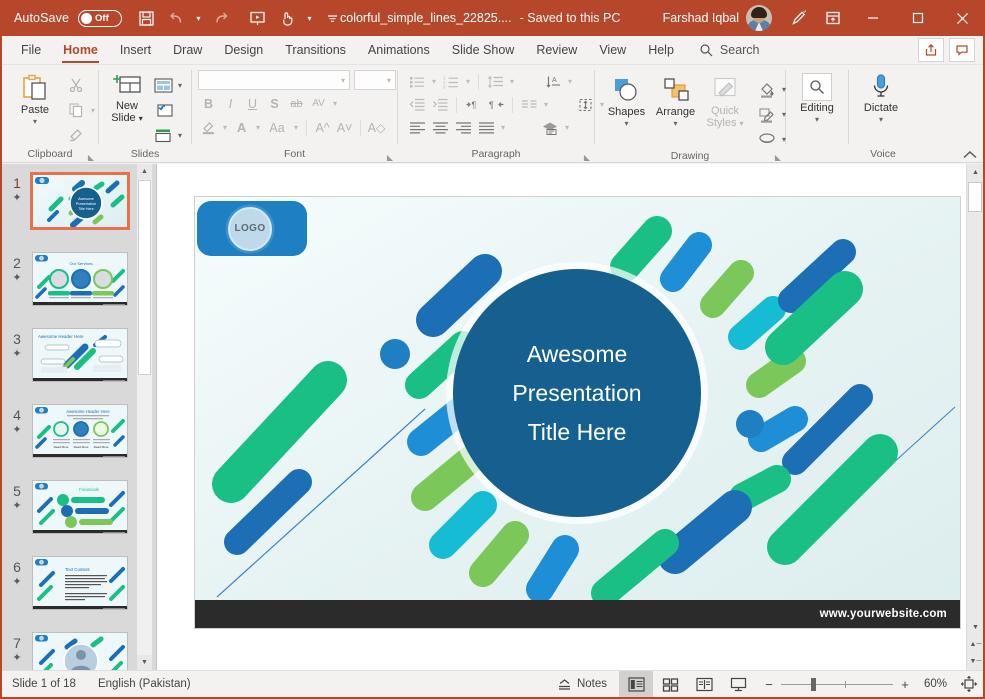 The height and width of the screenshot is (699, 985). What do you see at coordinates (529, 104) in the screenshot?
I see `columns-icon` at bounding box center [529, 104].